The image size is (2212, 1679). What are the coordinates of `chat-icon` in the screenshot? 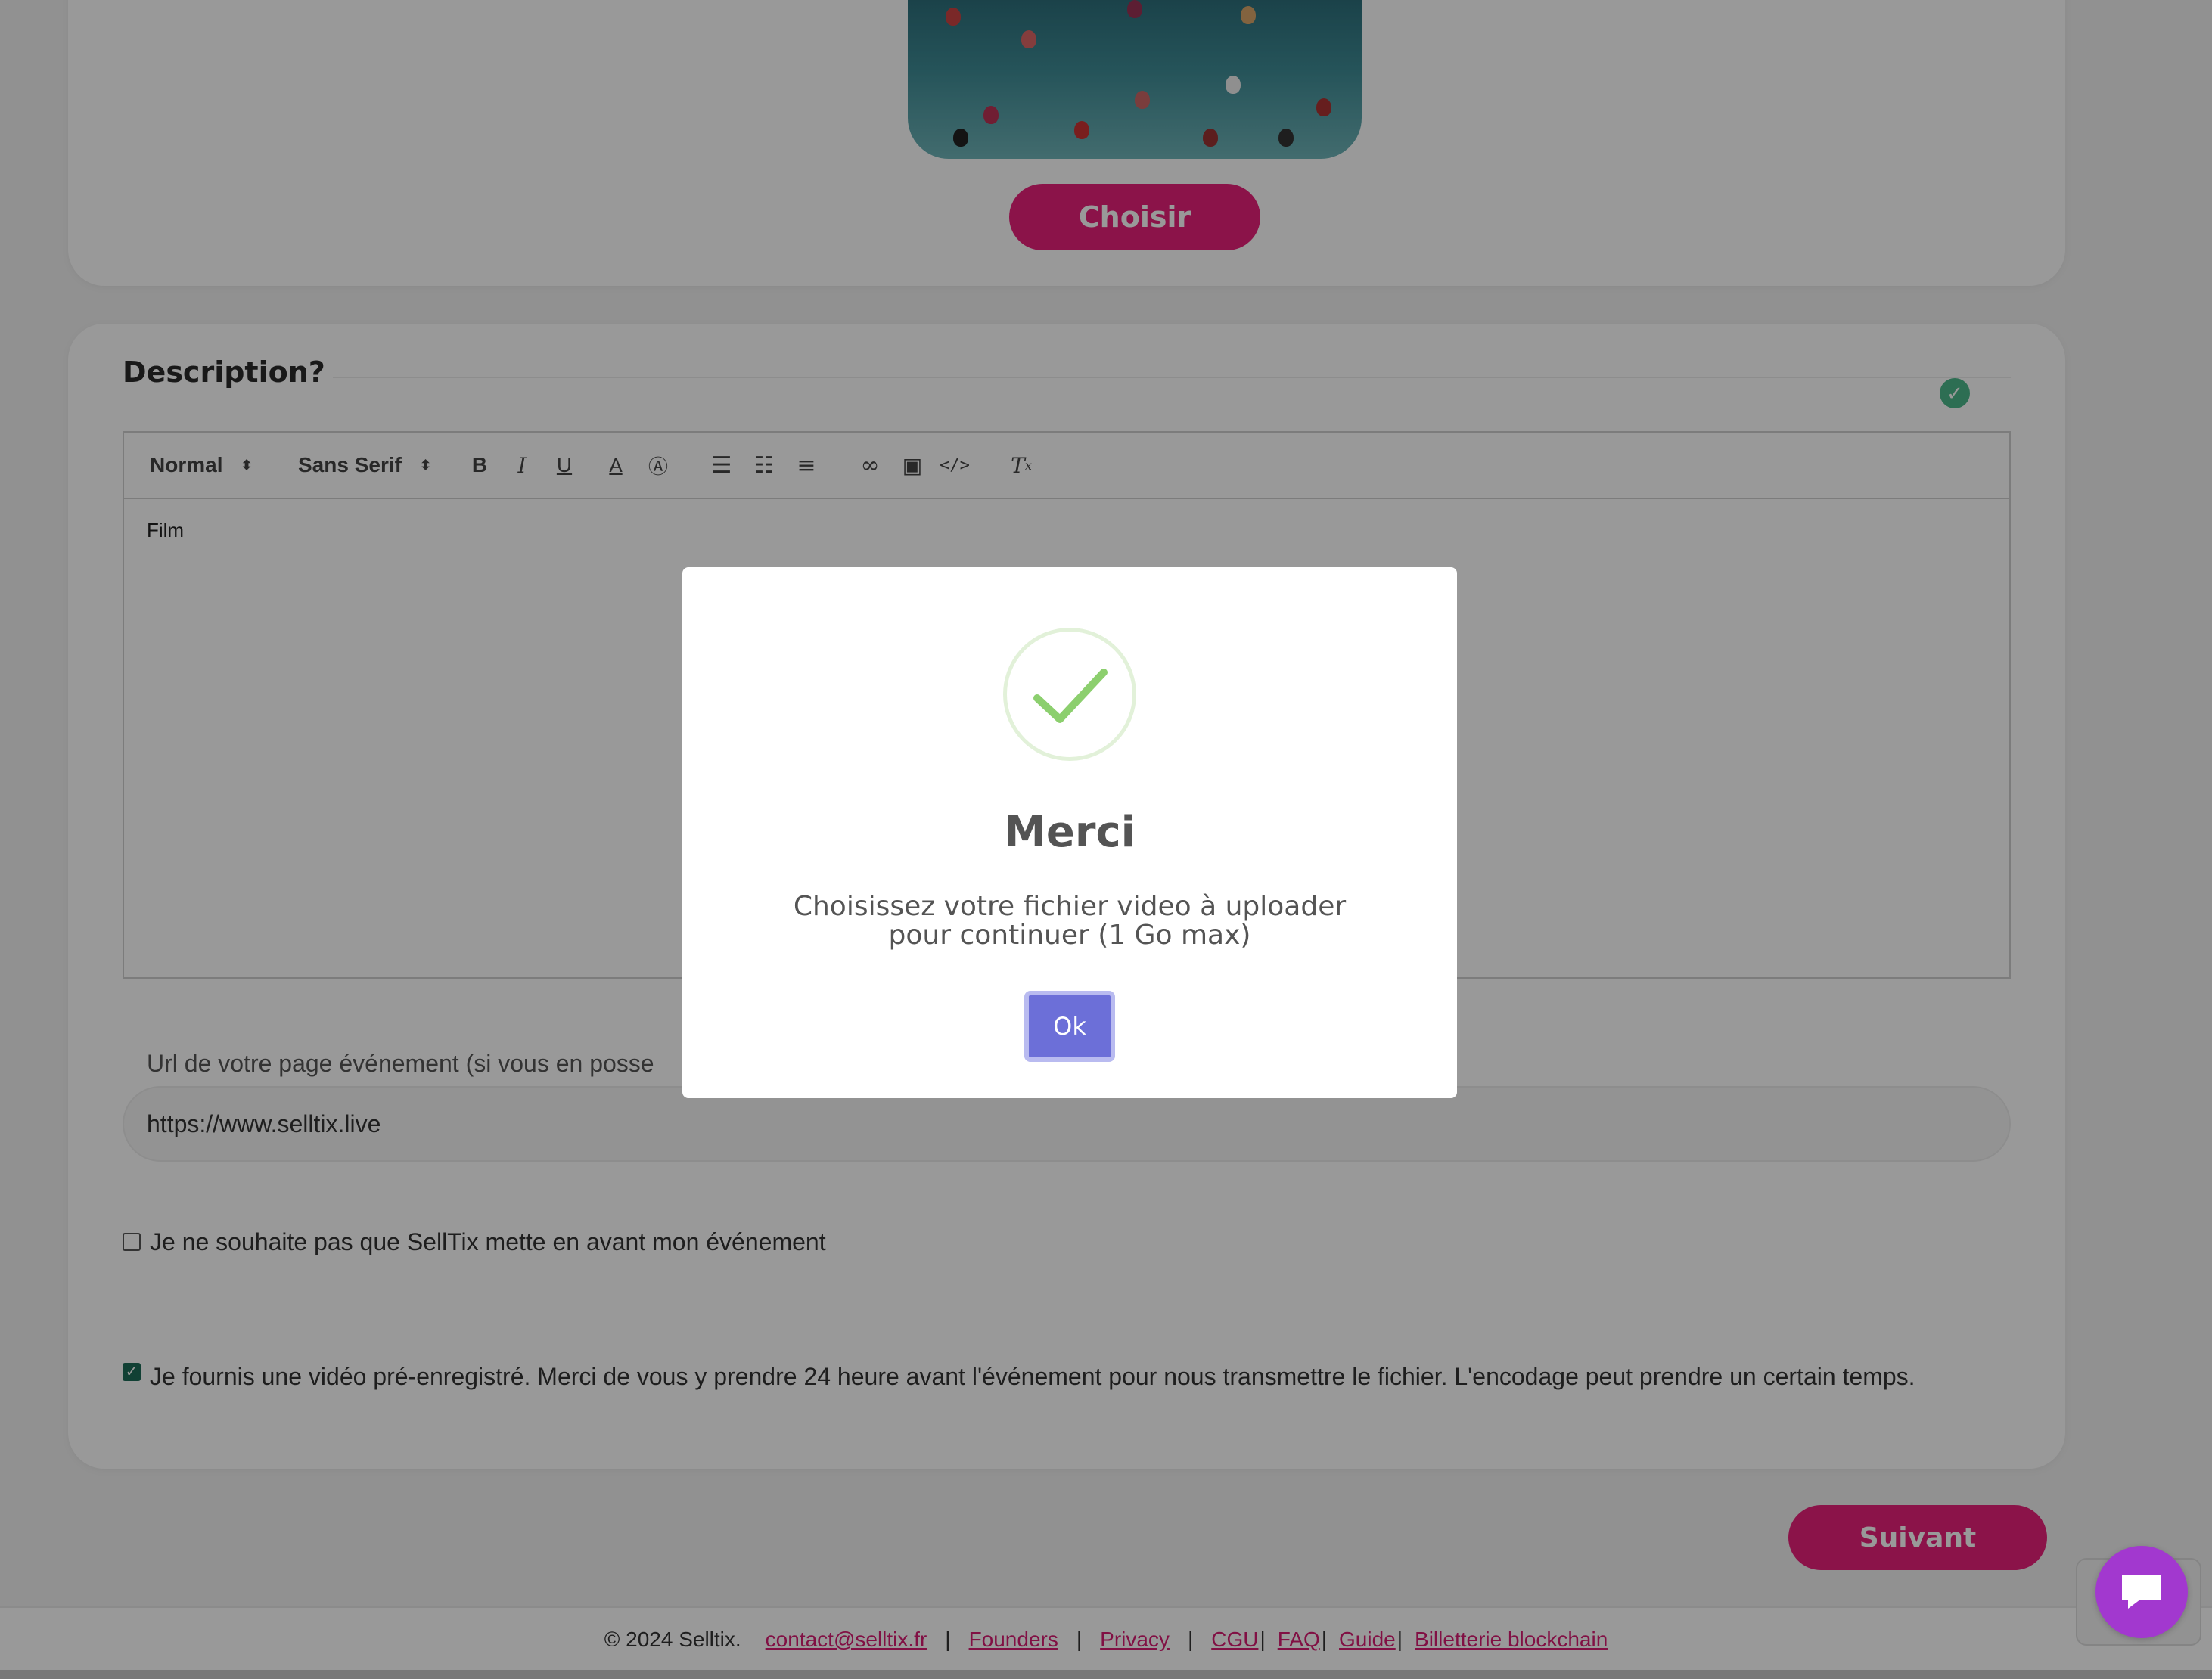 It's located at (2141, 1592).